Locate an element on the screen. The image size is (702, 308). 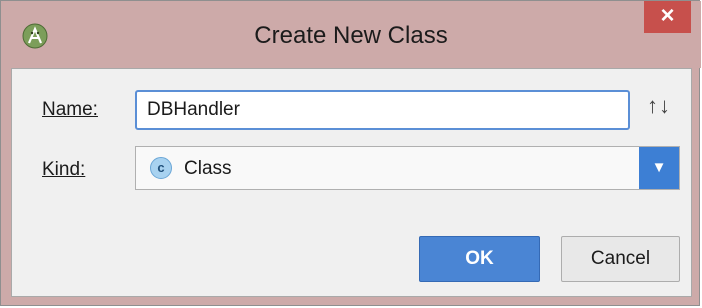
name-input is located at coordinates (382, 110).